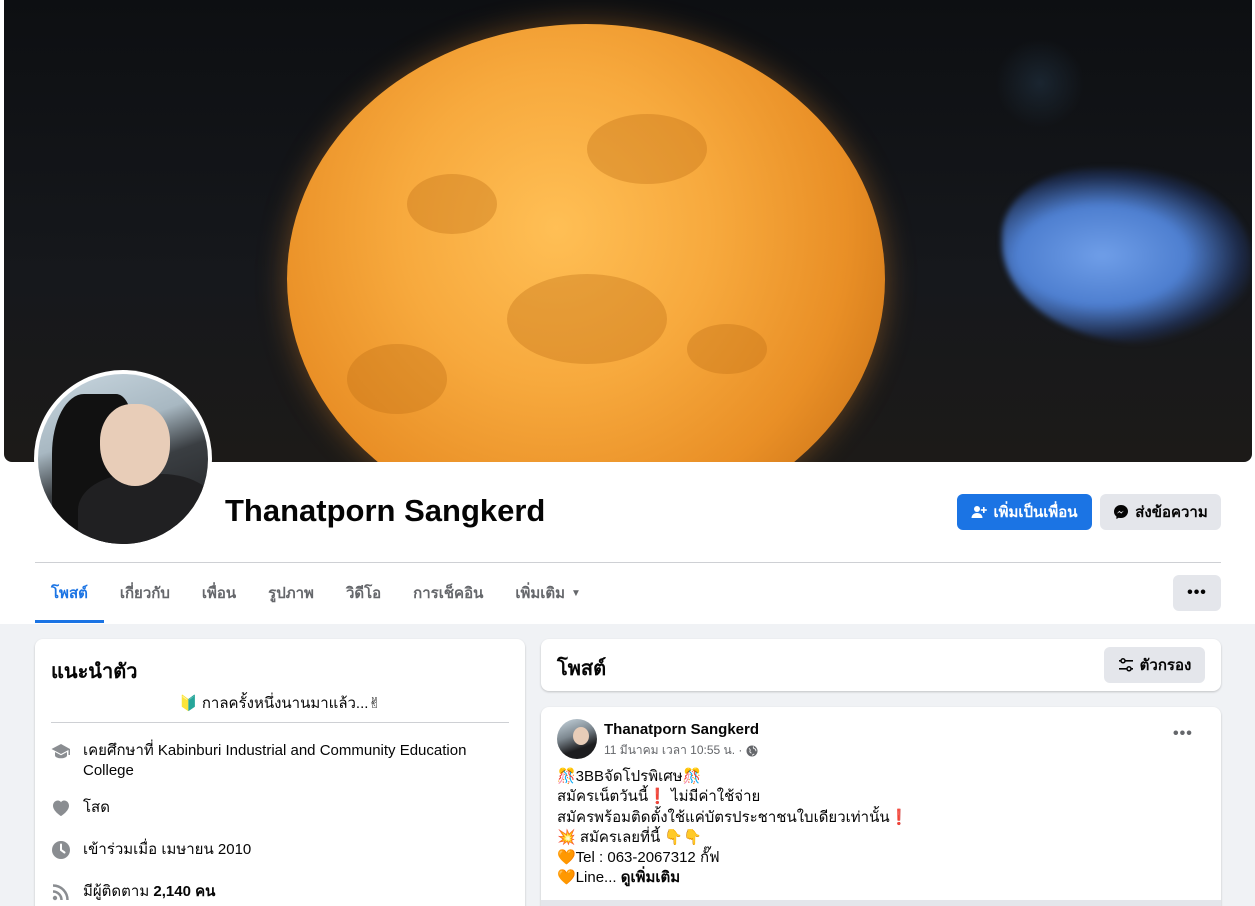  I want to click on post-media-edge, so click(881, 903).